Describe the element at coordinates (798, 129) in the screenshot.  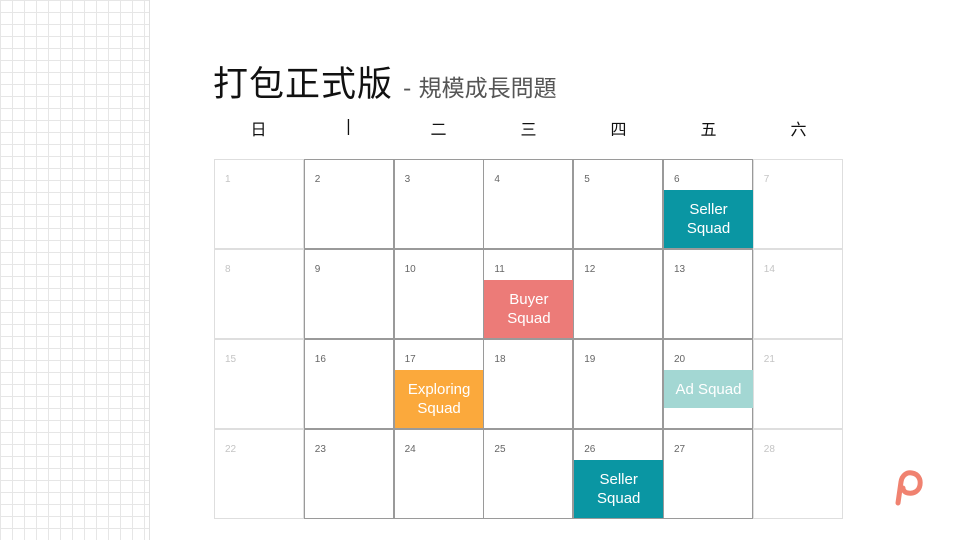
I see `weekday-label: 六` at that location.